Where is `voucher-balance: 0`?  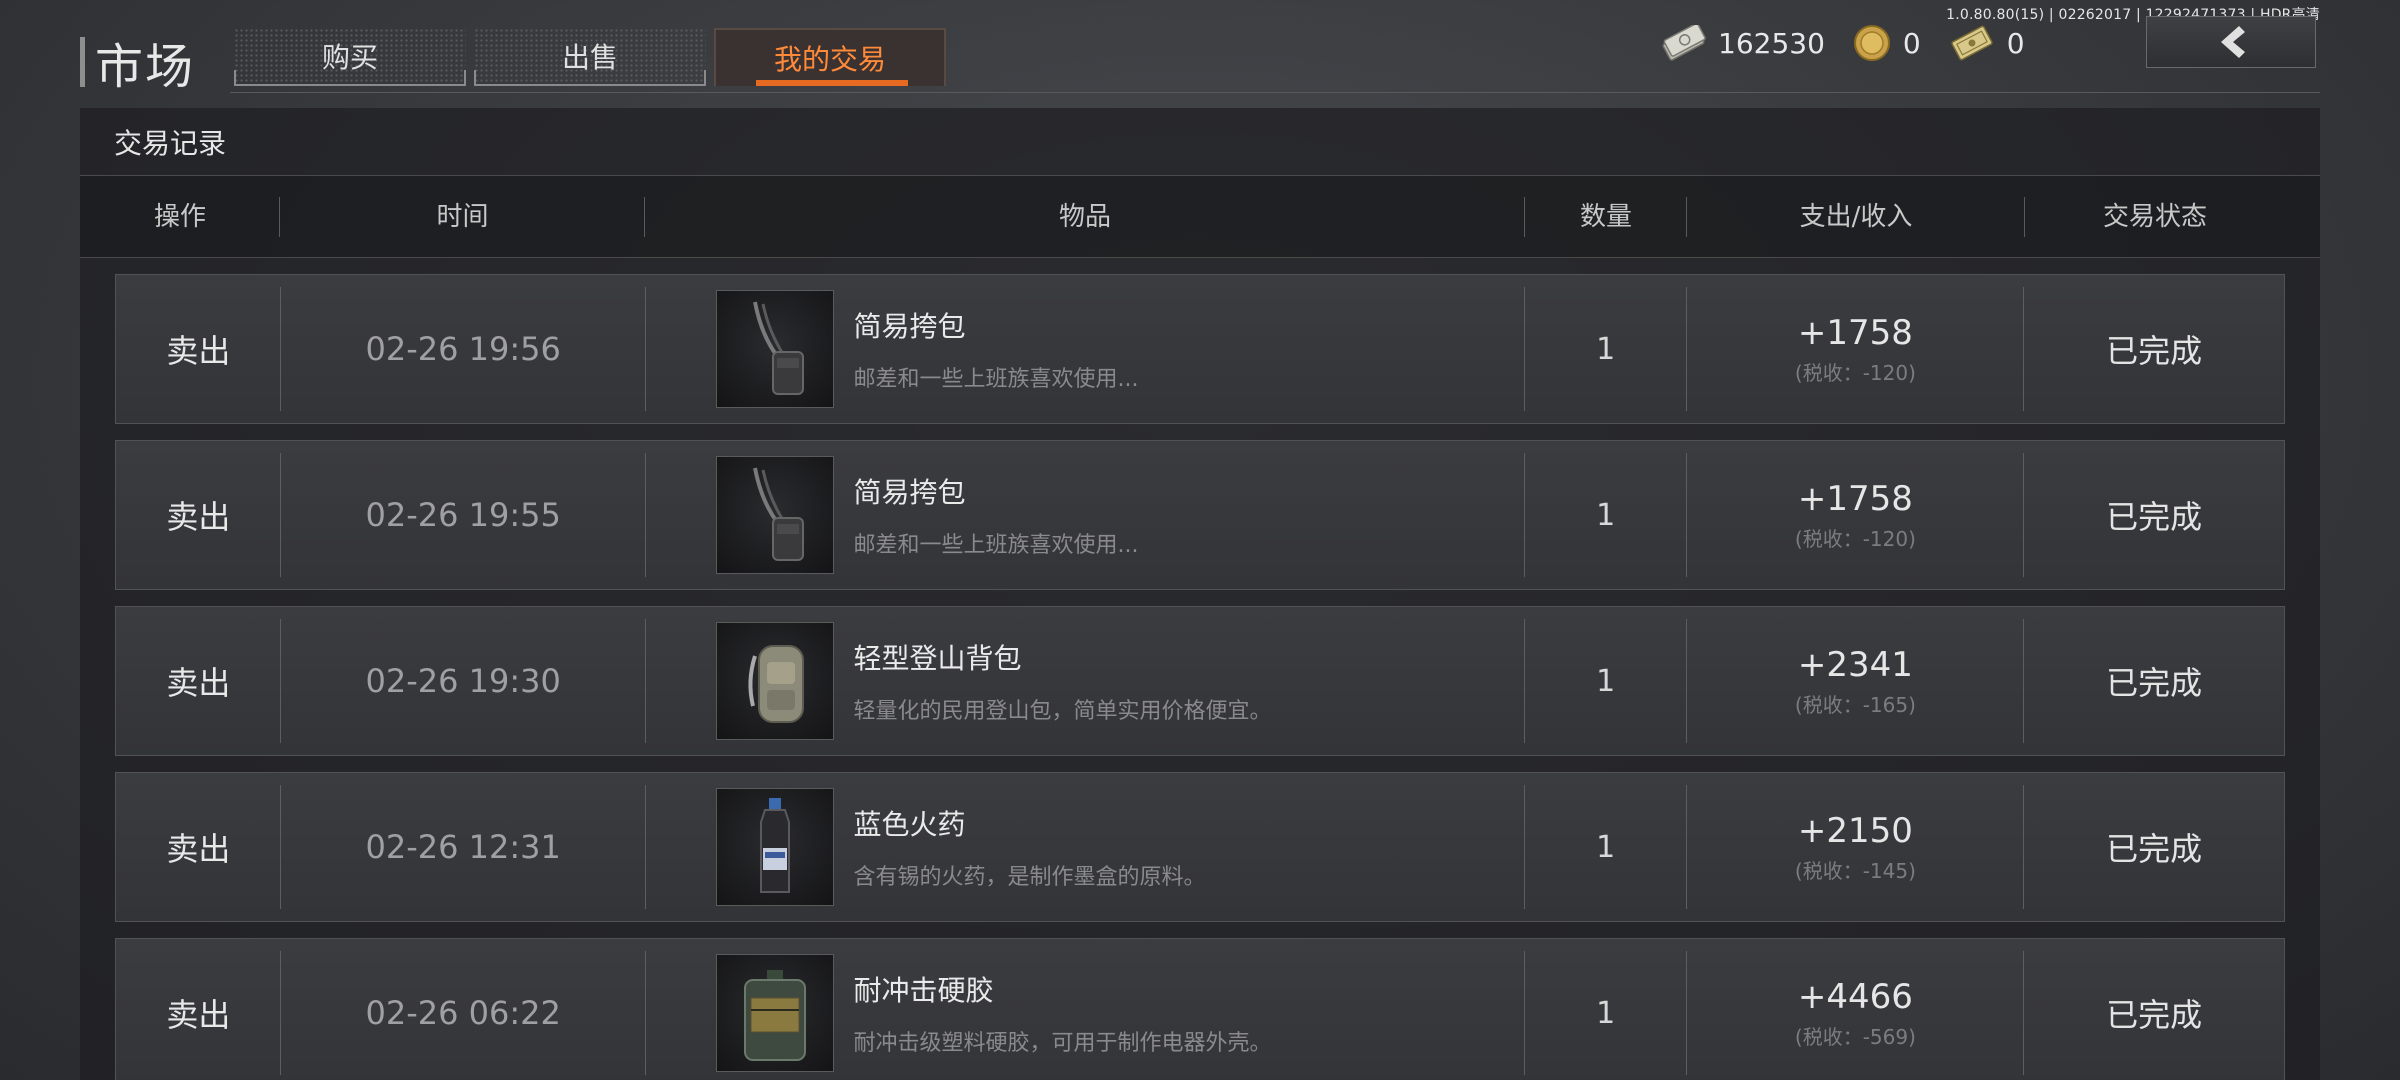
voucher-balance: 0 is located at coordinates (1987, 43).